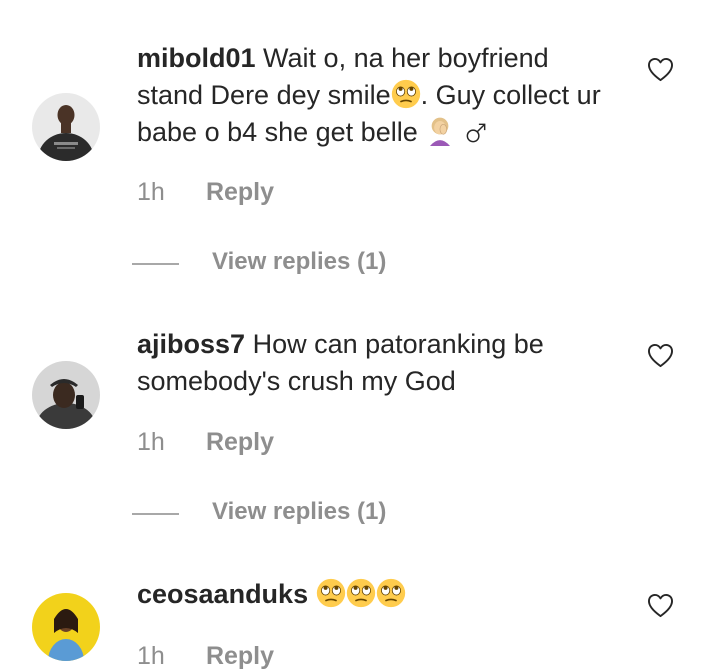  I want to click on comment-body-line-2: somebody's crush my God, so click(296, 381).